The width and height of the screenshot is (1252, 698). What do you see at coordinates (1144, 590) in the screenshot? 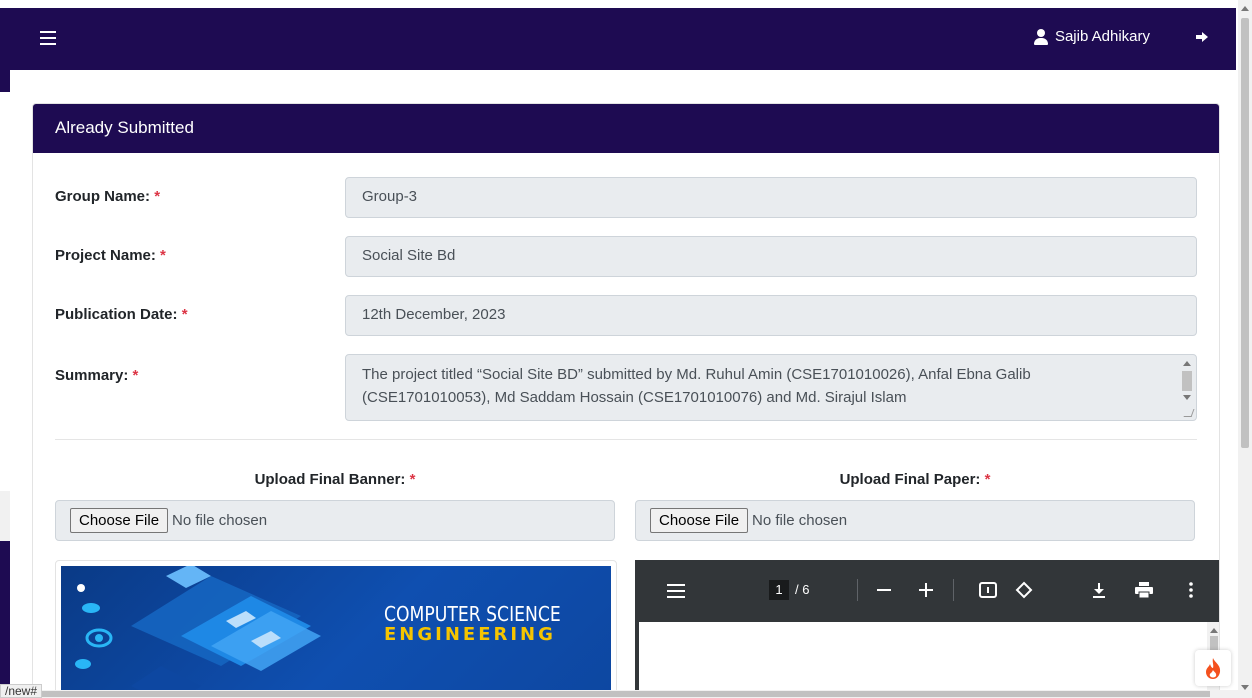
I see `print-icon` at bounding box center [1144, 590].